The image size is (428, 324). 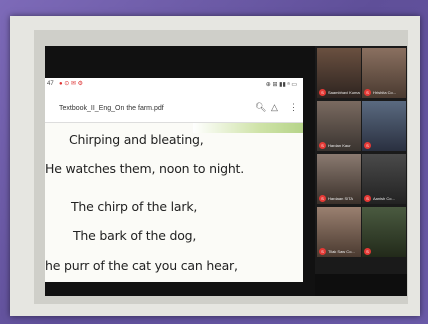 I want to click on poem-line: He watches them, noon to night., so click(x=145, y=168).